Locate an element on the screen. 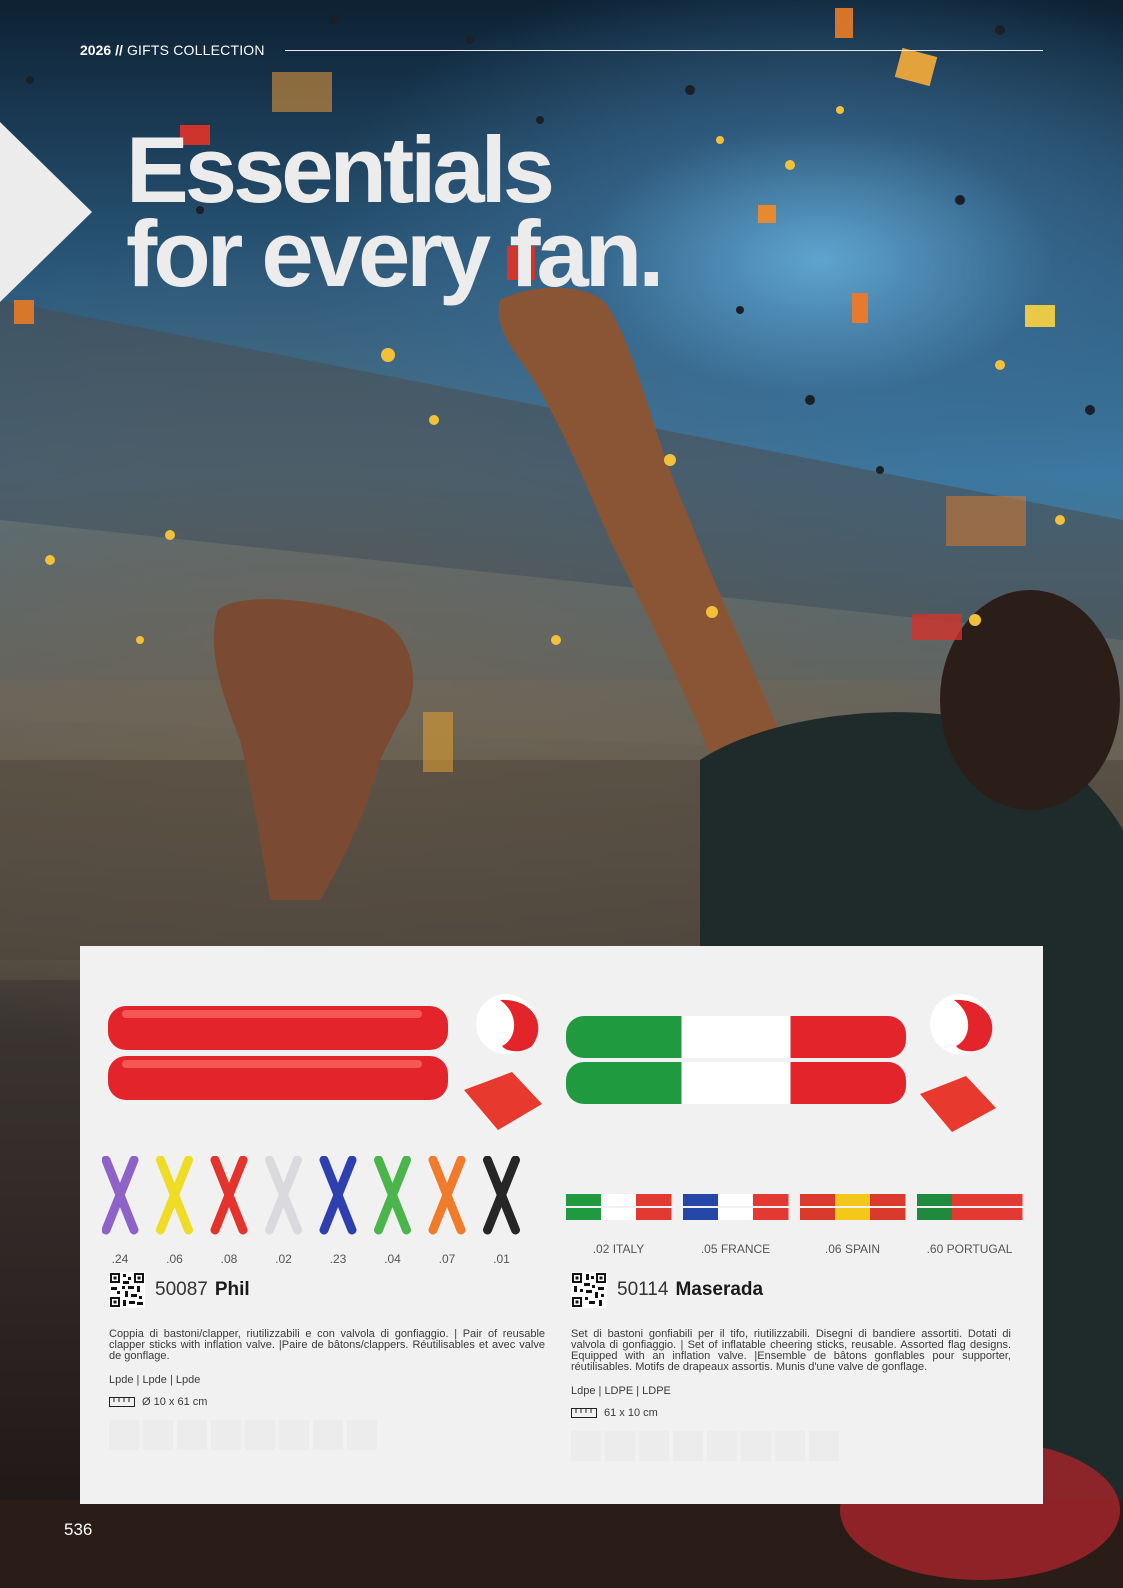 Image resolution: width=1123 pixels, height=1588 pixels. color-code-label: .02 is located at coordinates (283, 1259).